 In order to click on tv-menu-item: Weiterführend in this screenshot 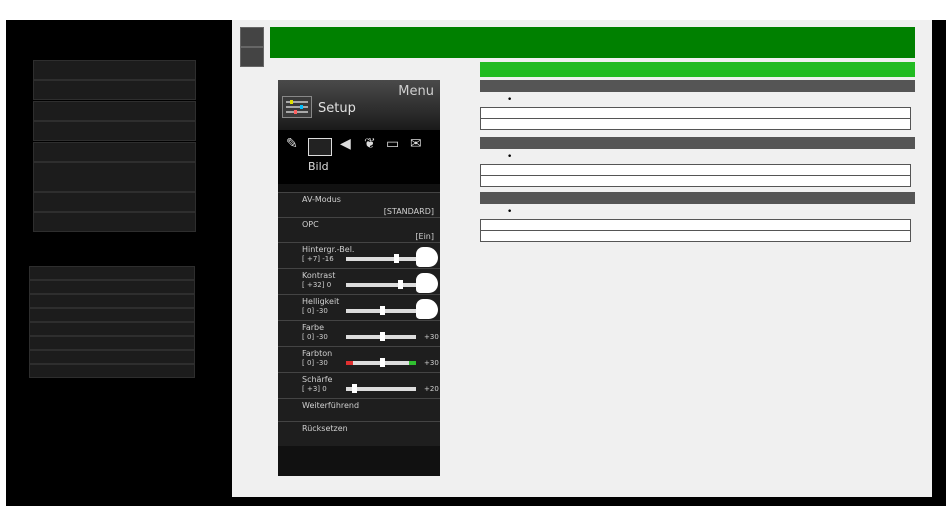, I will do `click(359, 409)`.